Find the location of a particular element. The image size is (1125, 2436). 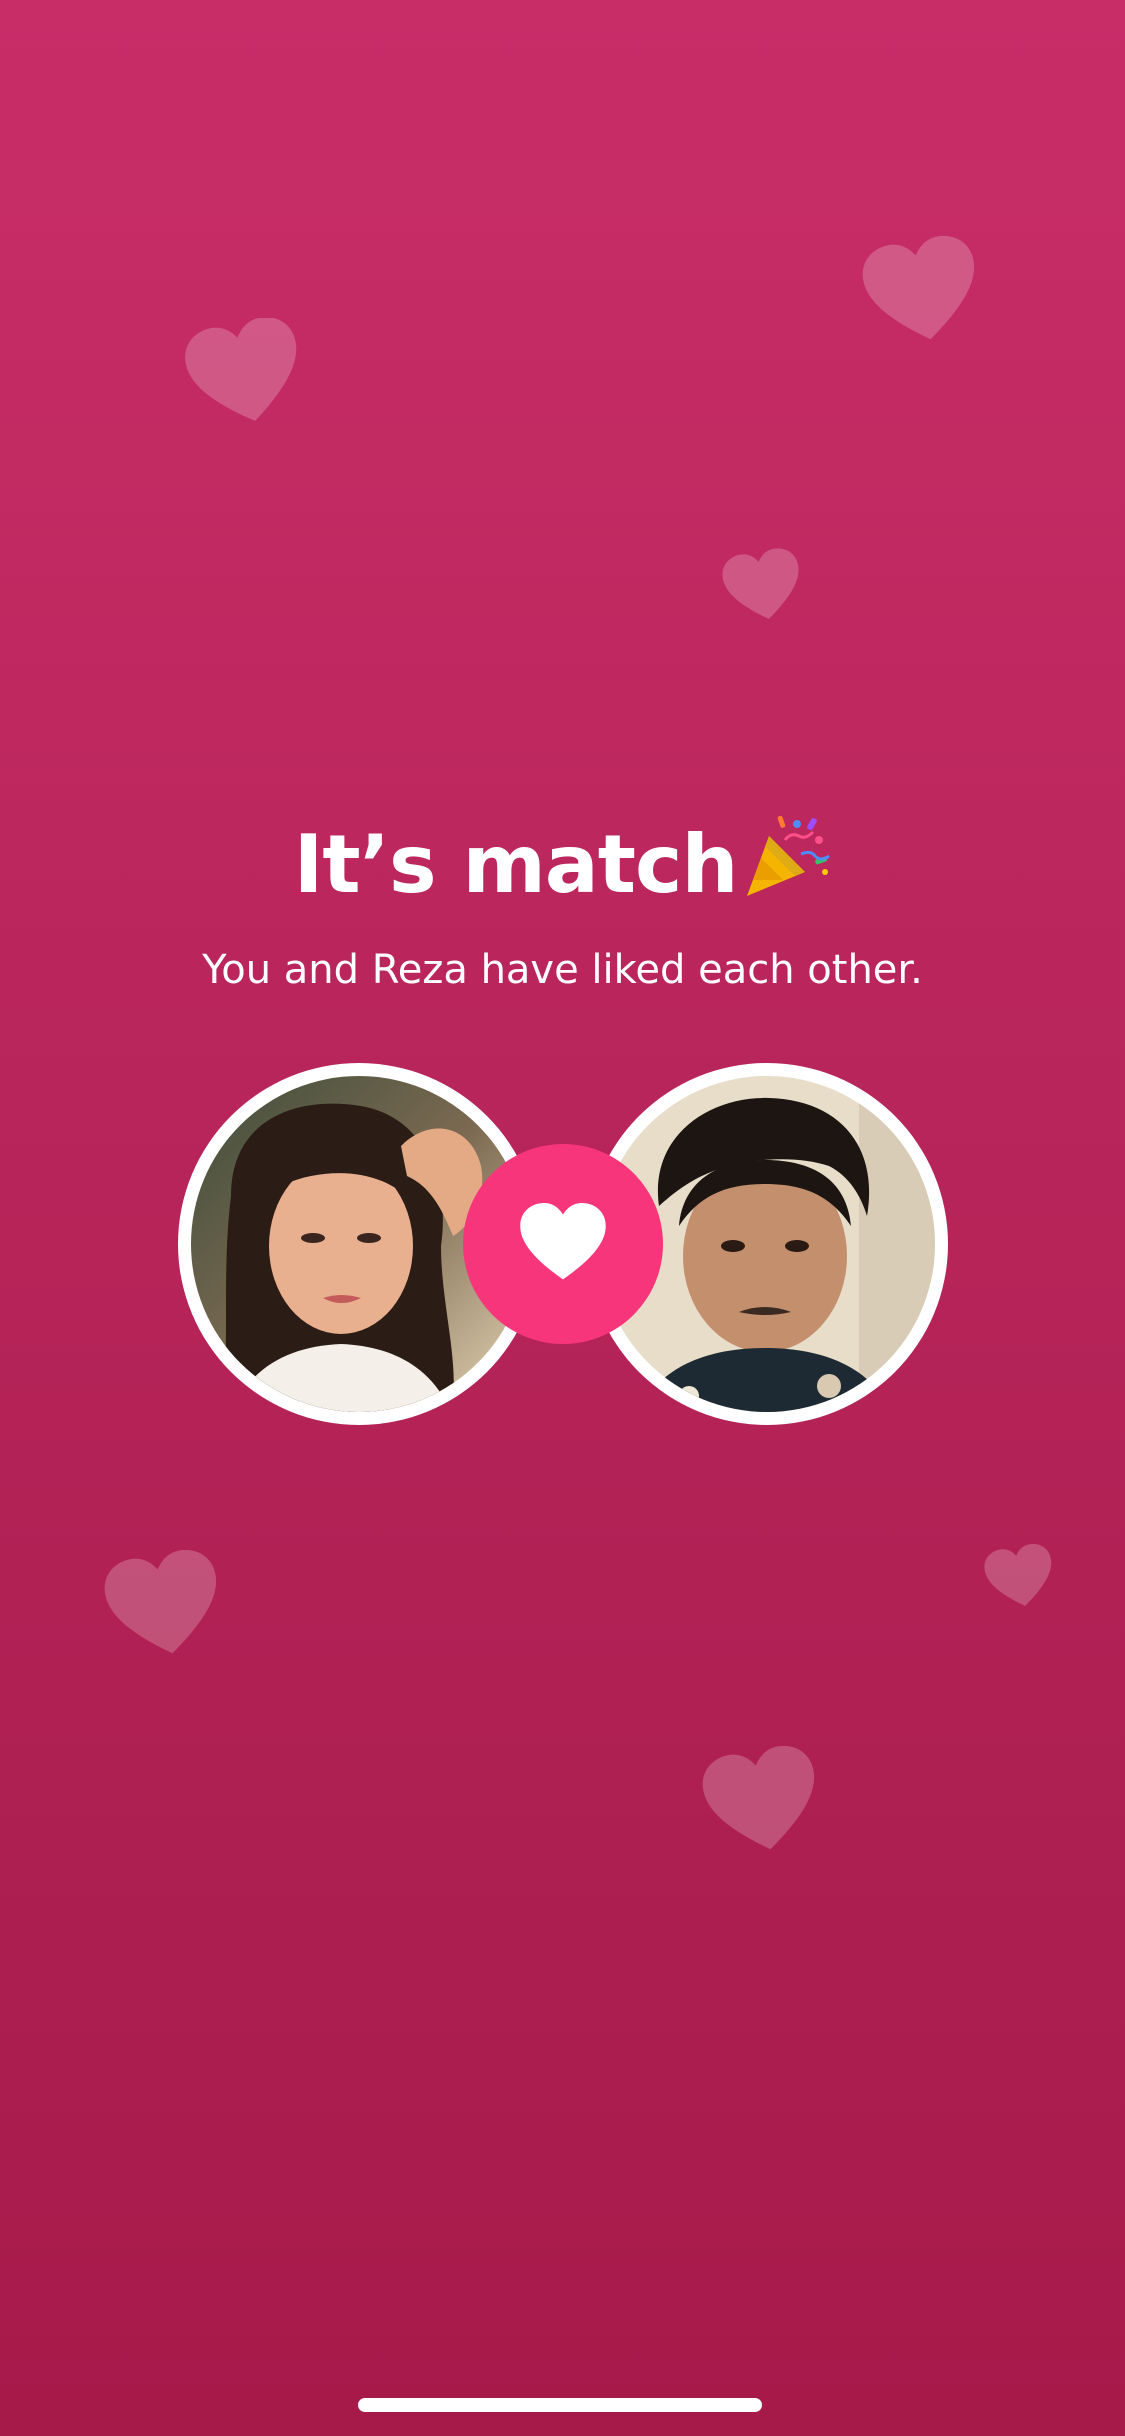

heart-icon is located at coordinates (563, 1244).